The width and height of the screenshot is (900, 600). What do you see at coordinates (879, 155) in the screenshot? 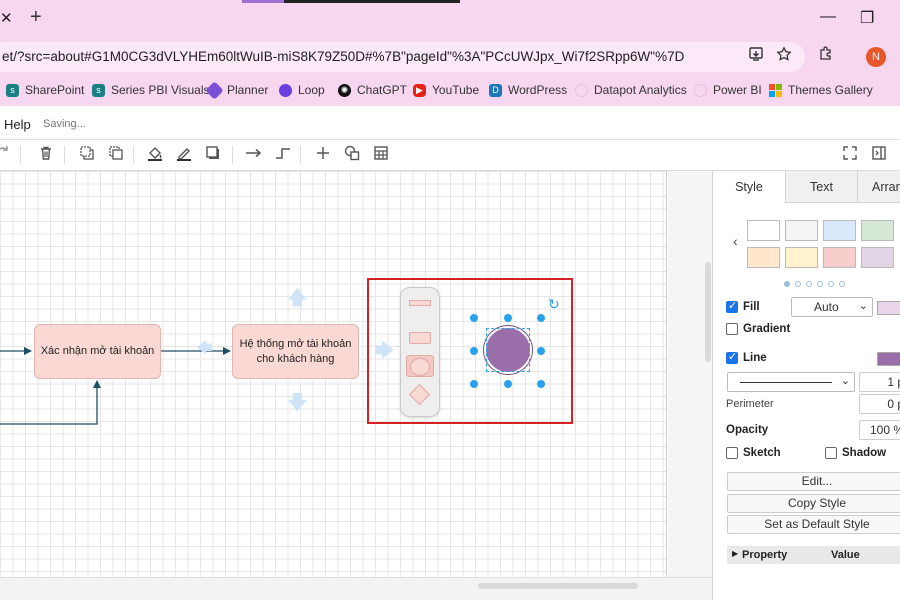
I see `format-panel-toggle-icon` at bounding box center [879, 155].